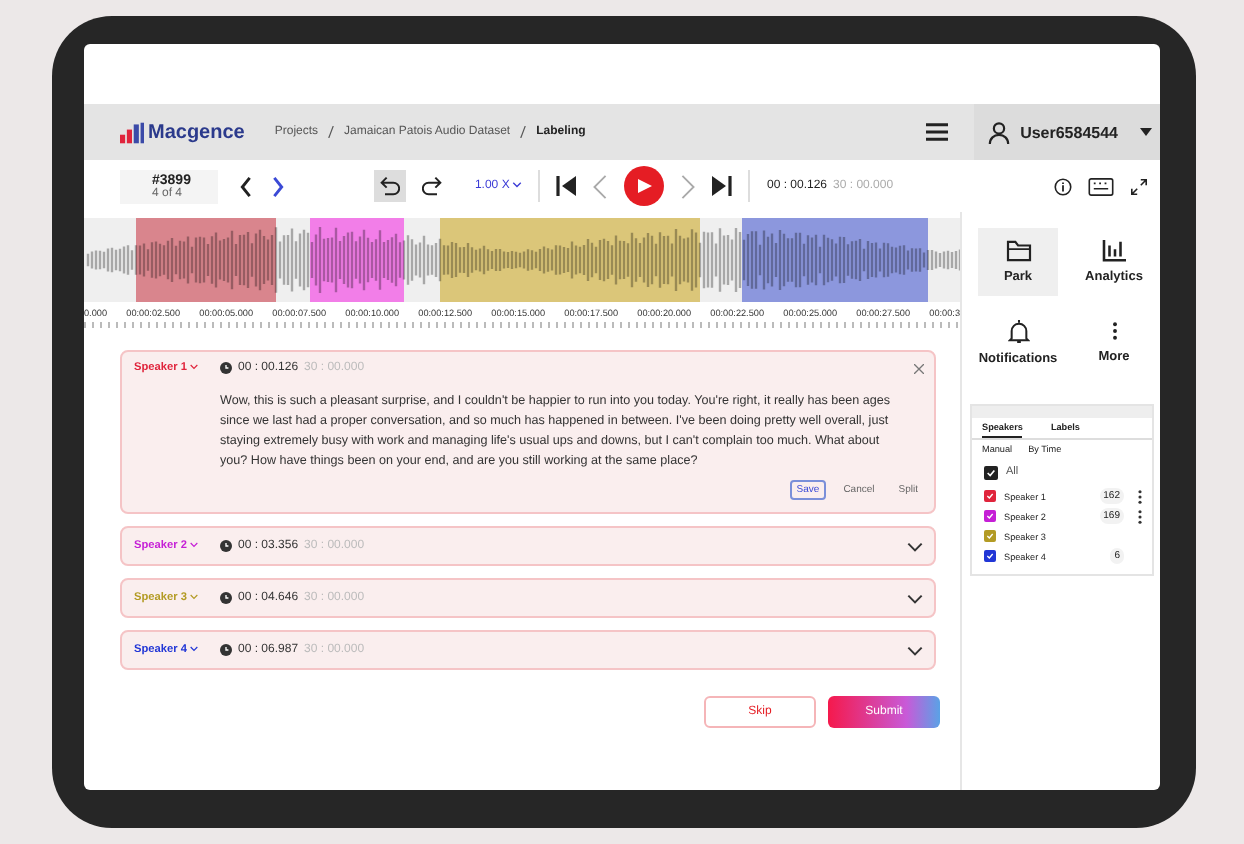  I want to click on menu-icon, so click(937, 132).